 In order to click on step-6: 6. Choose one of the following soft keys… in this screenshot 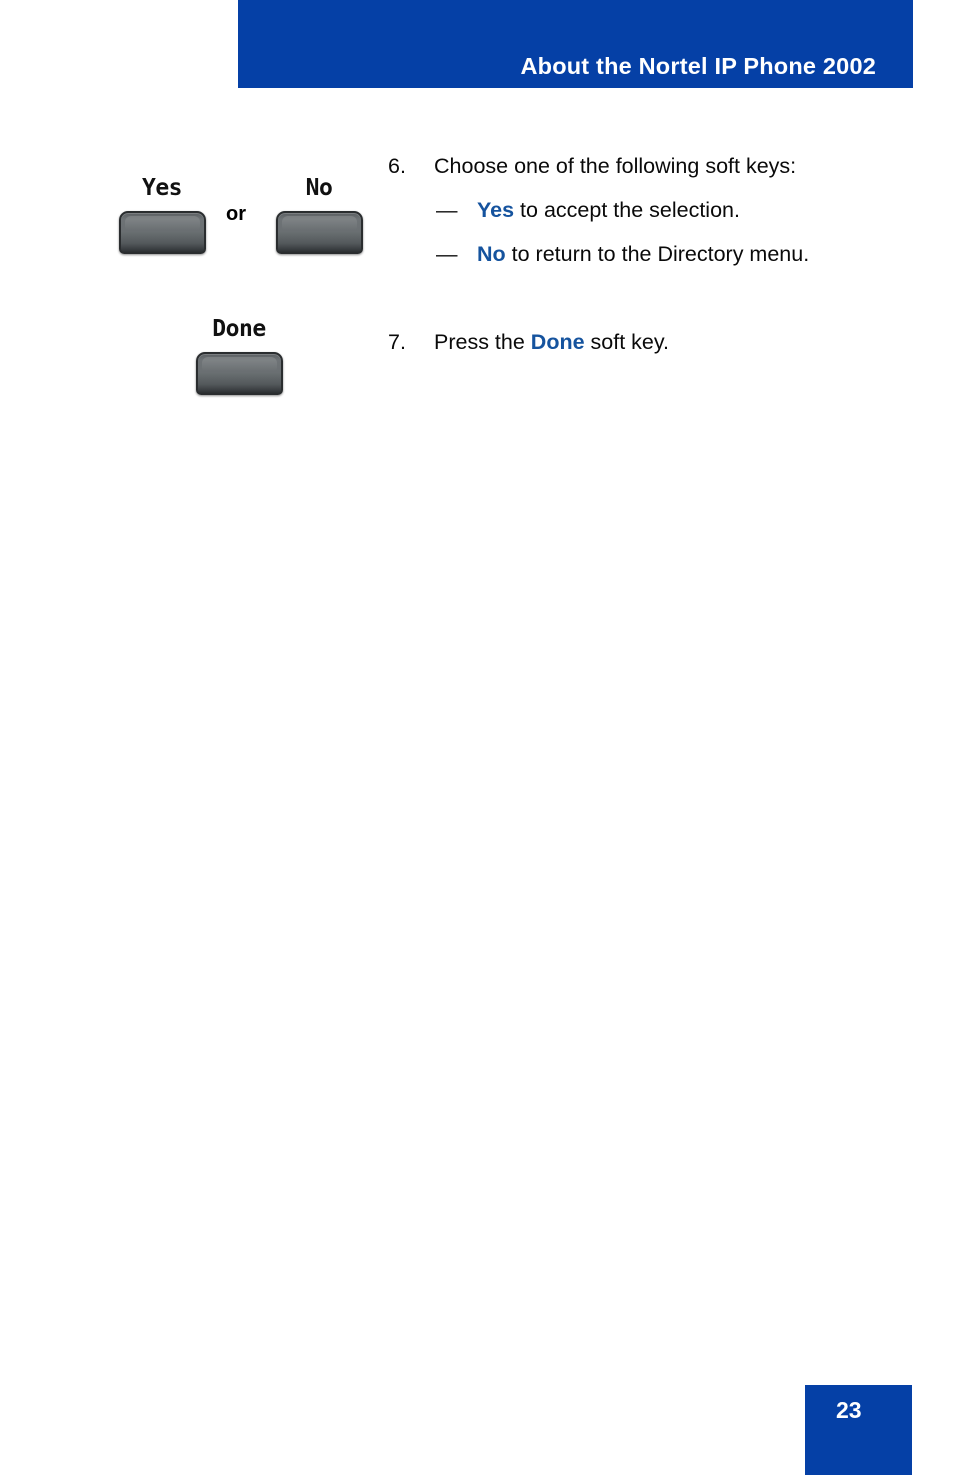, I will do `click(648, 210)`.